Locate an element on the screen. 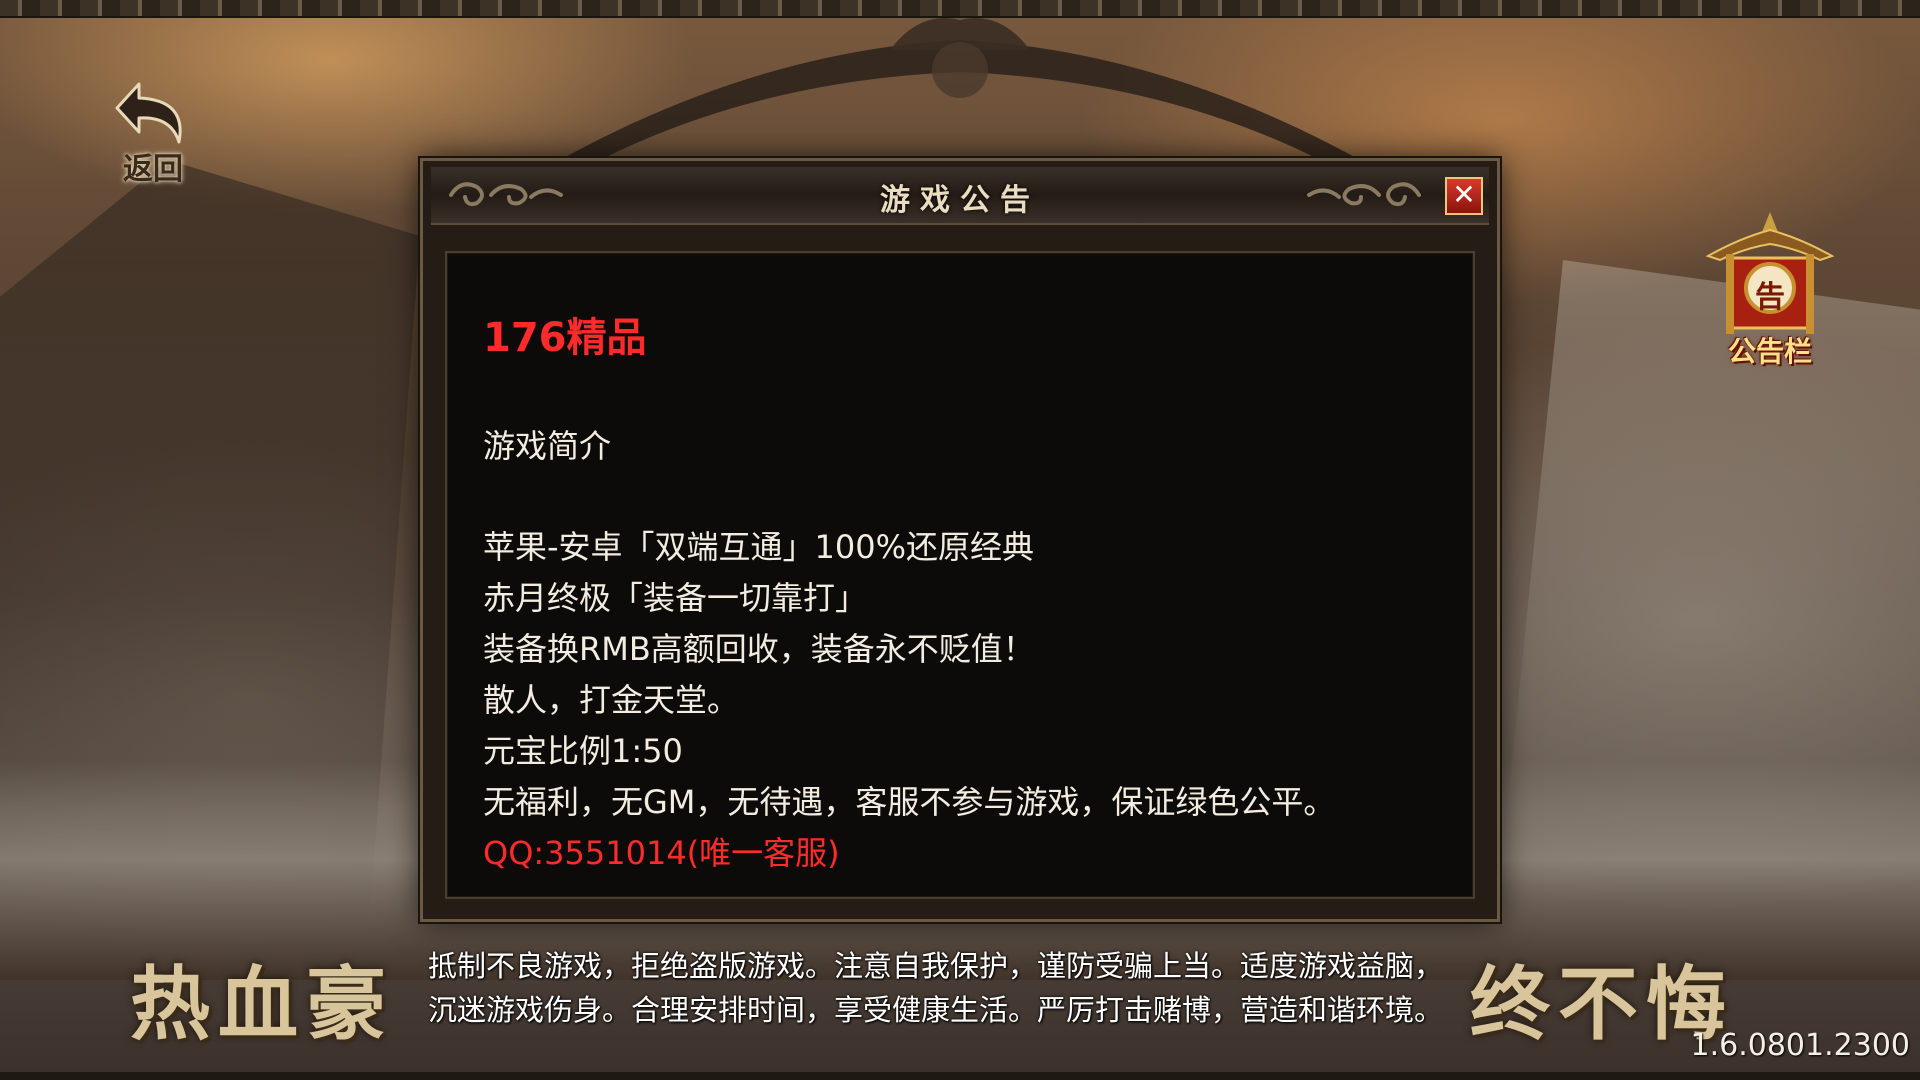 The image size is (1920, 1080). section-title: 游戏简介 is located at coordinates (547, 446).